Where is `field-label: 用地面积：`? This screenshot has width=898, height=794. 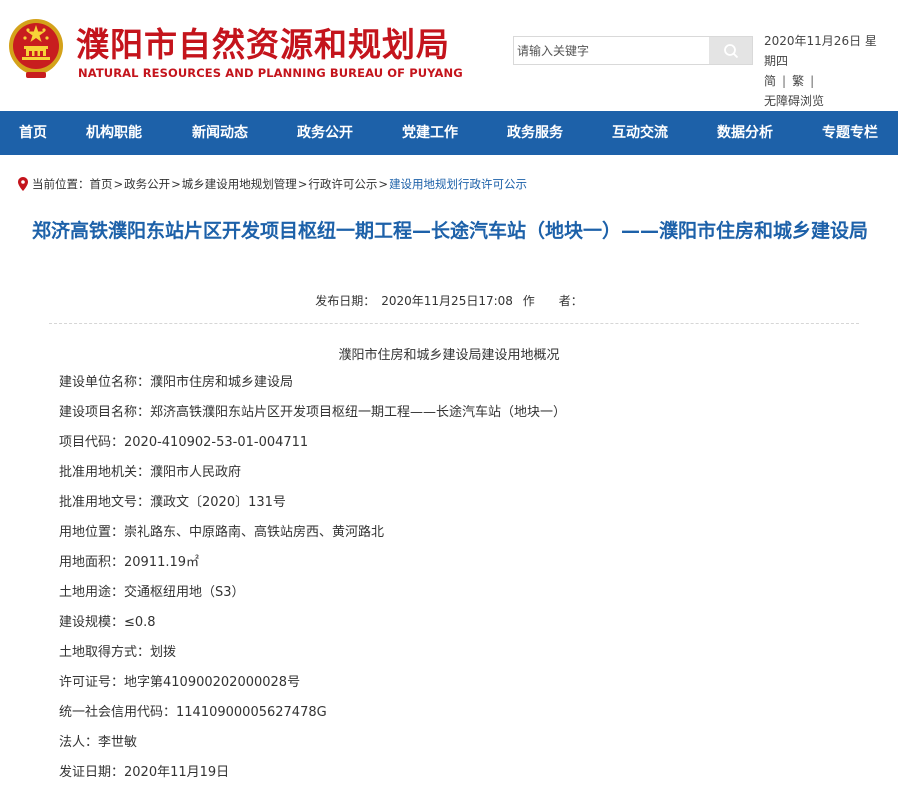
field-label: 用地面积： is located at coordinates (92, 562).